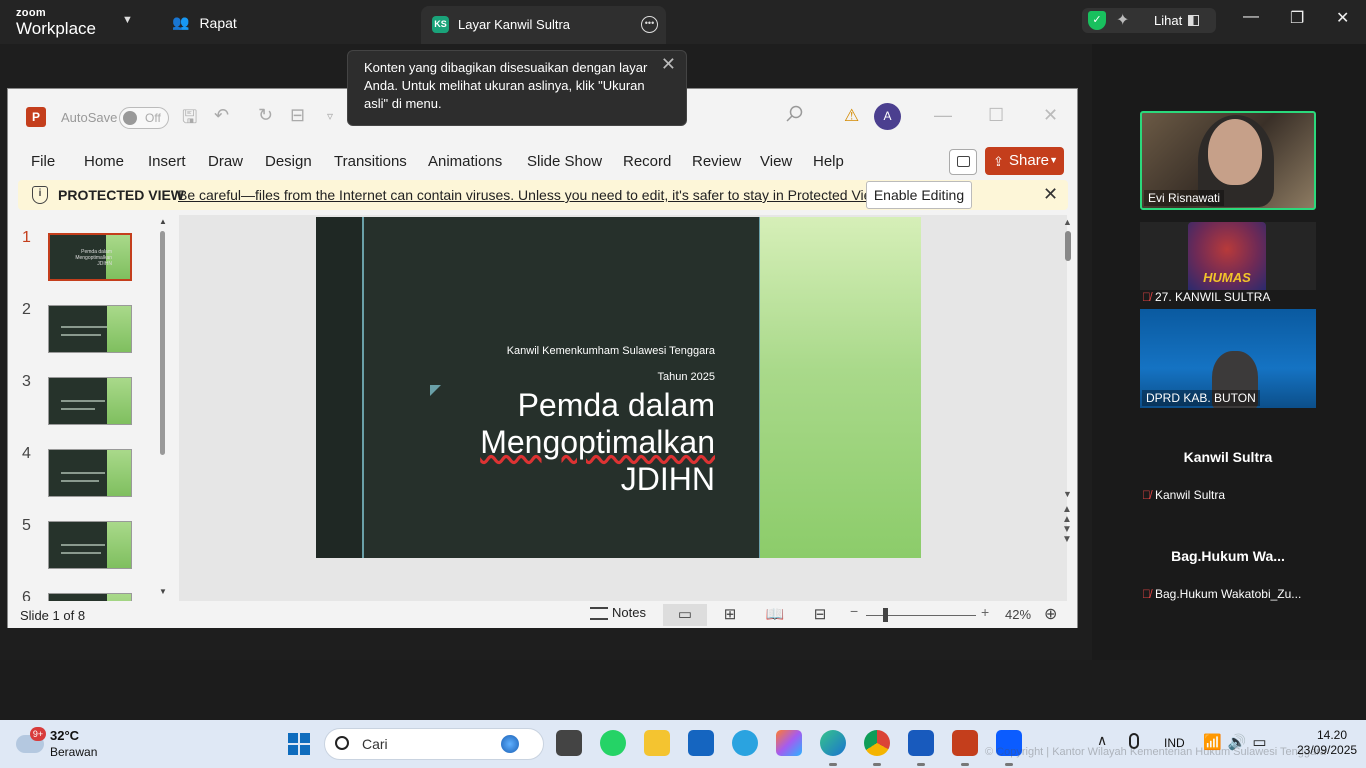  What do you see at coordinates (885, 615) in the screenshot?
I see `zoom-slider-knob` at bounding box center [885, 615].